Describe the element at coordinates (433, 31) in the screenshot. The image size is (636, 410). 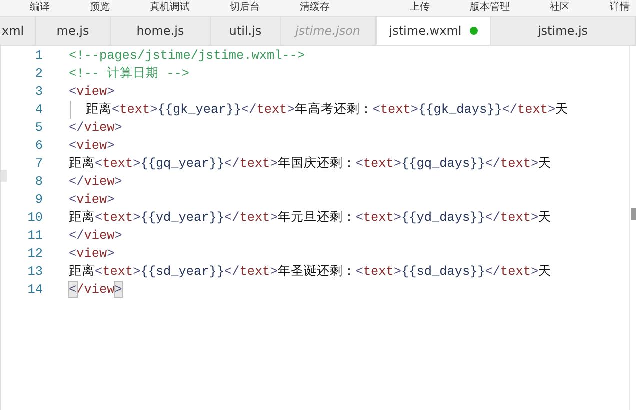
I see `file-tab: jstime.wxml` at that location.